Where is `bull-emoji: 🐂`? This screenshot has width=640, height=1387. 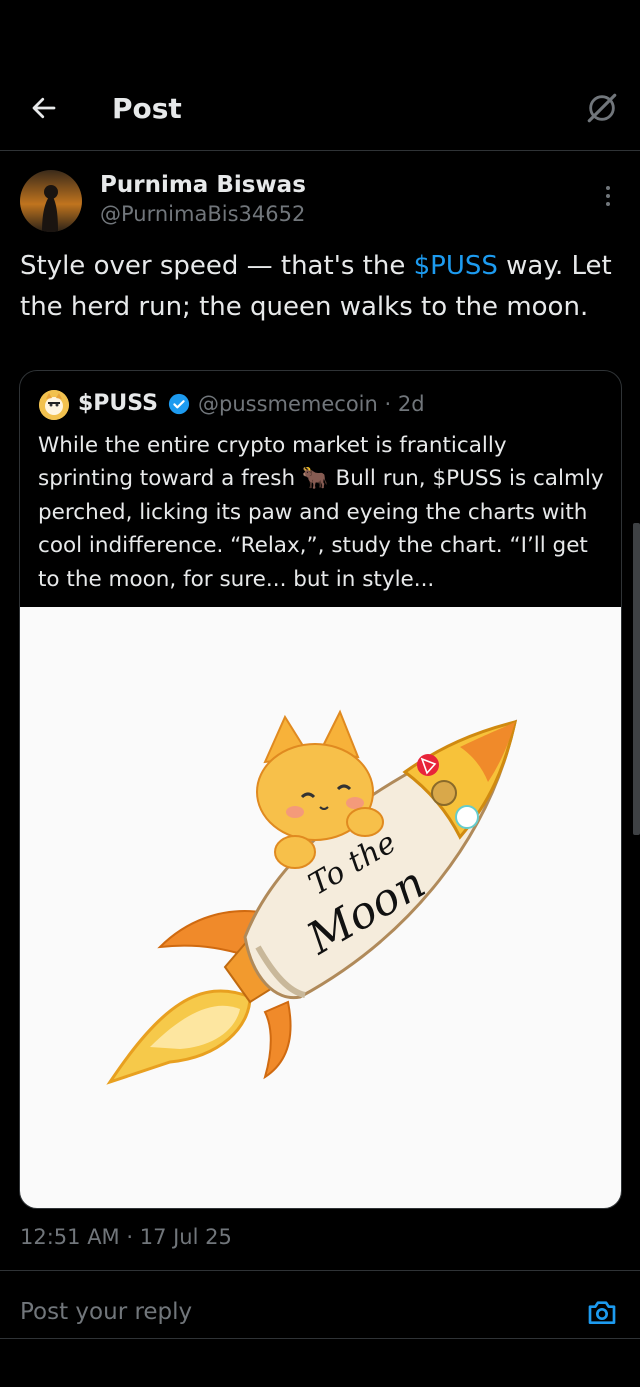 bull-emoji: 🐂 is located at coordinates (315, 479).